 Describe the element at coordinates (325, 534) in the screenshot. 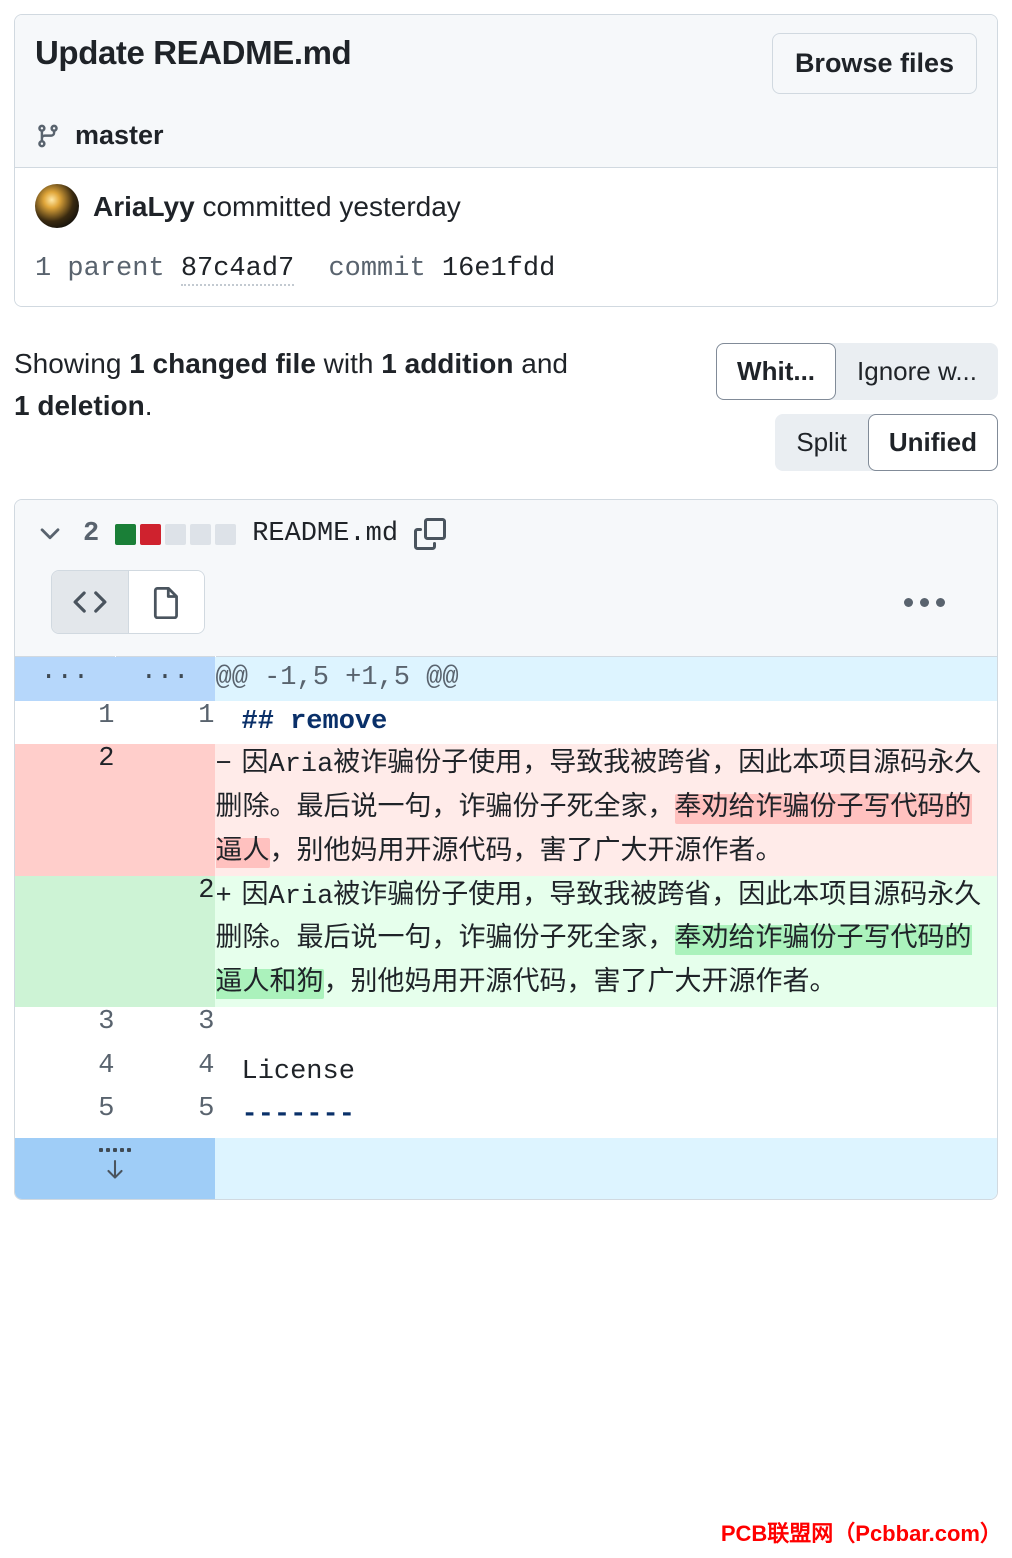

I see `file-name: README.md` at that location.